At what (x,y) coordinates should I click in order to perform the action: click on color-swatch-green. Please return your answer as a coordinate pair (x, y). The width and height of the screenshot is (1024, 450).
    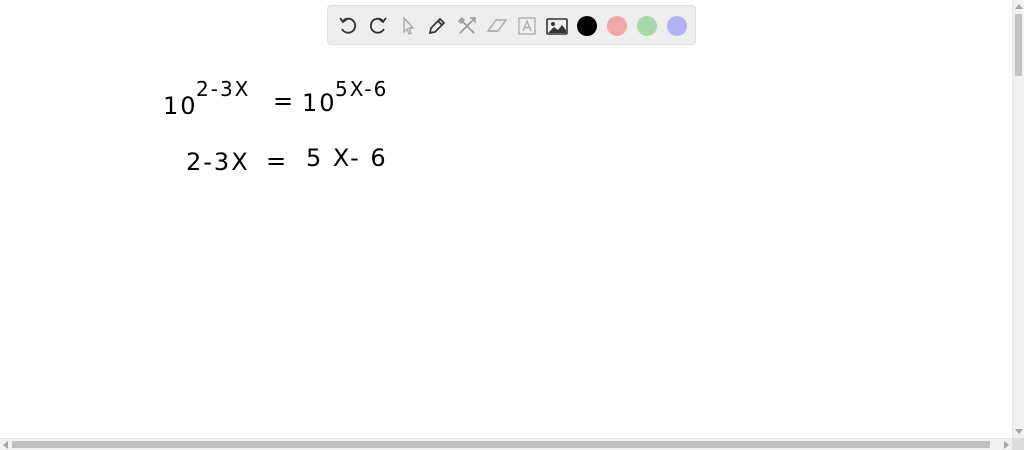
    Looking at the image, I should click on (647, 26).